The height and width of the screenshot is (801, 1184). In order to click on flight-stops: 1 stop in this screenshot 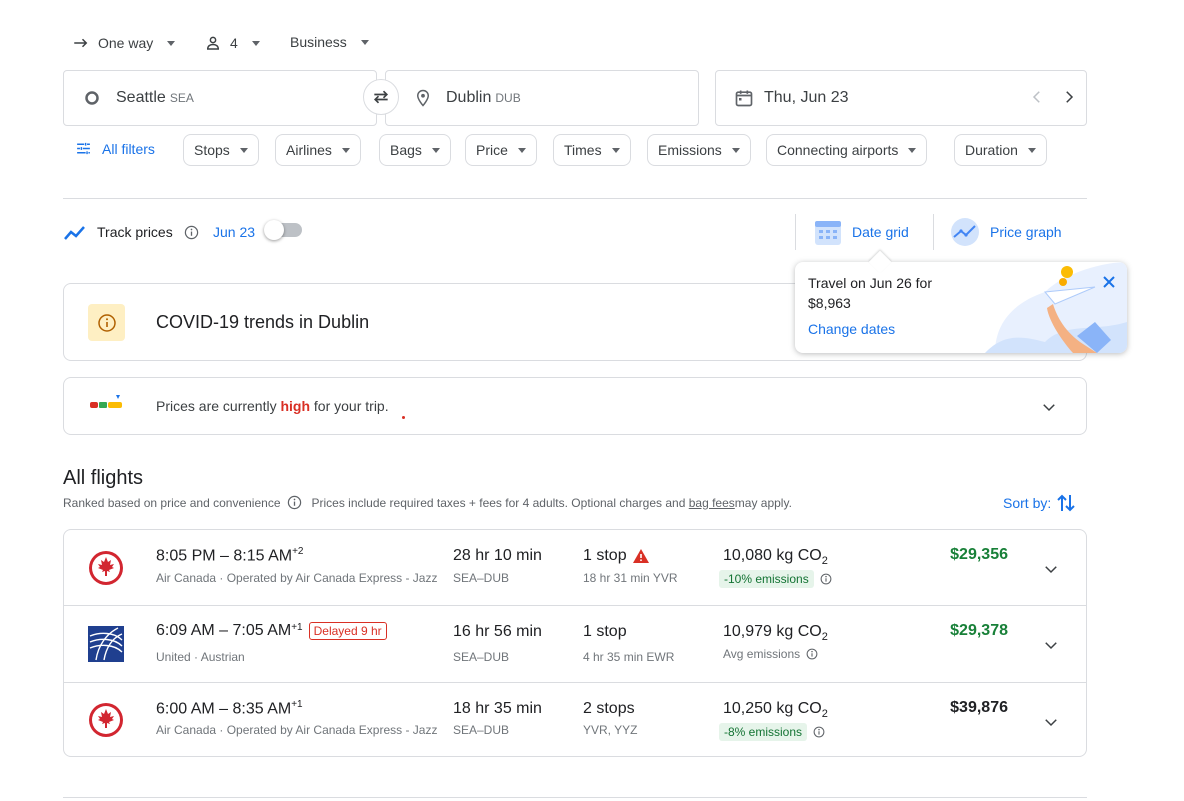, I will do `click(616, 556)`.